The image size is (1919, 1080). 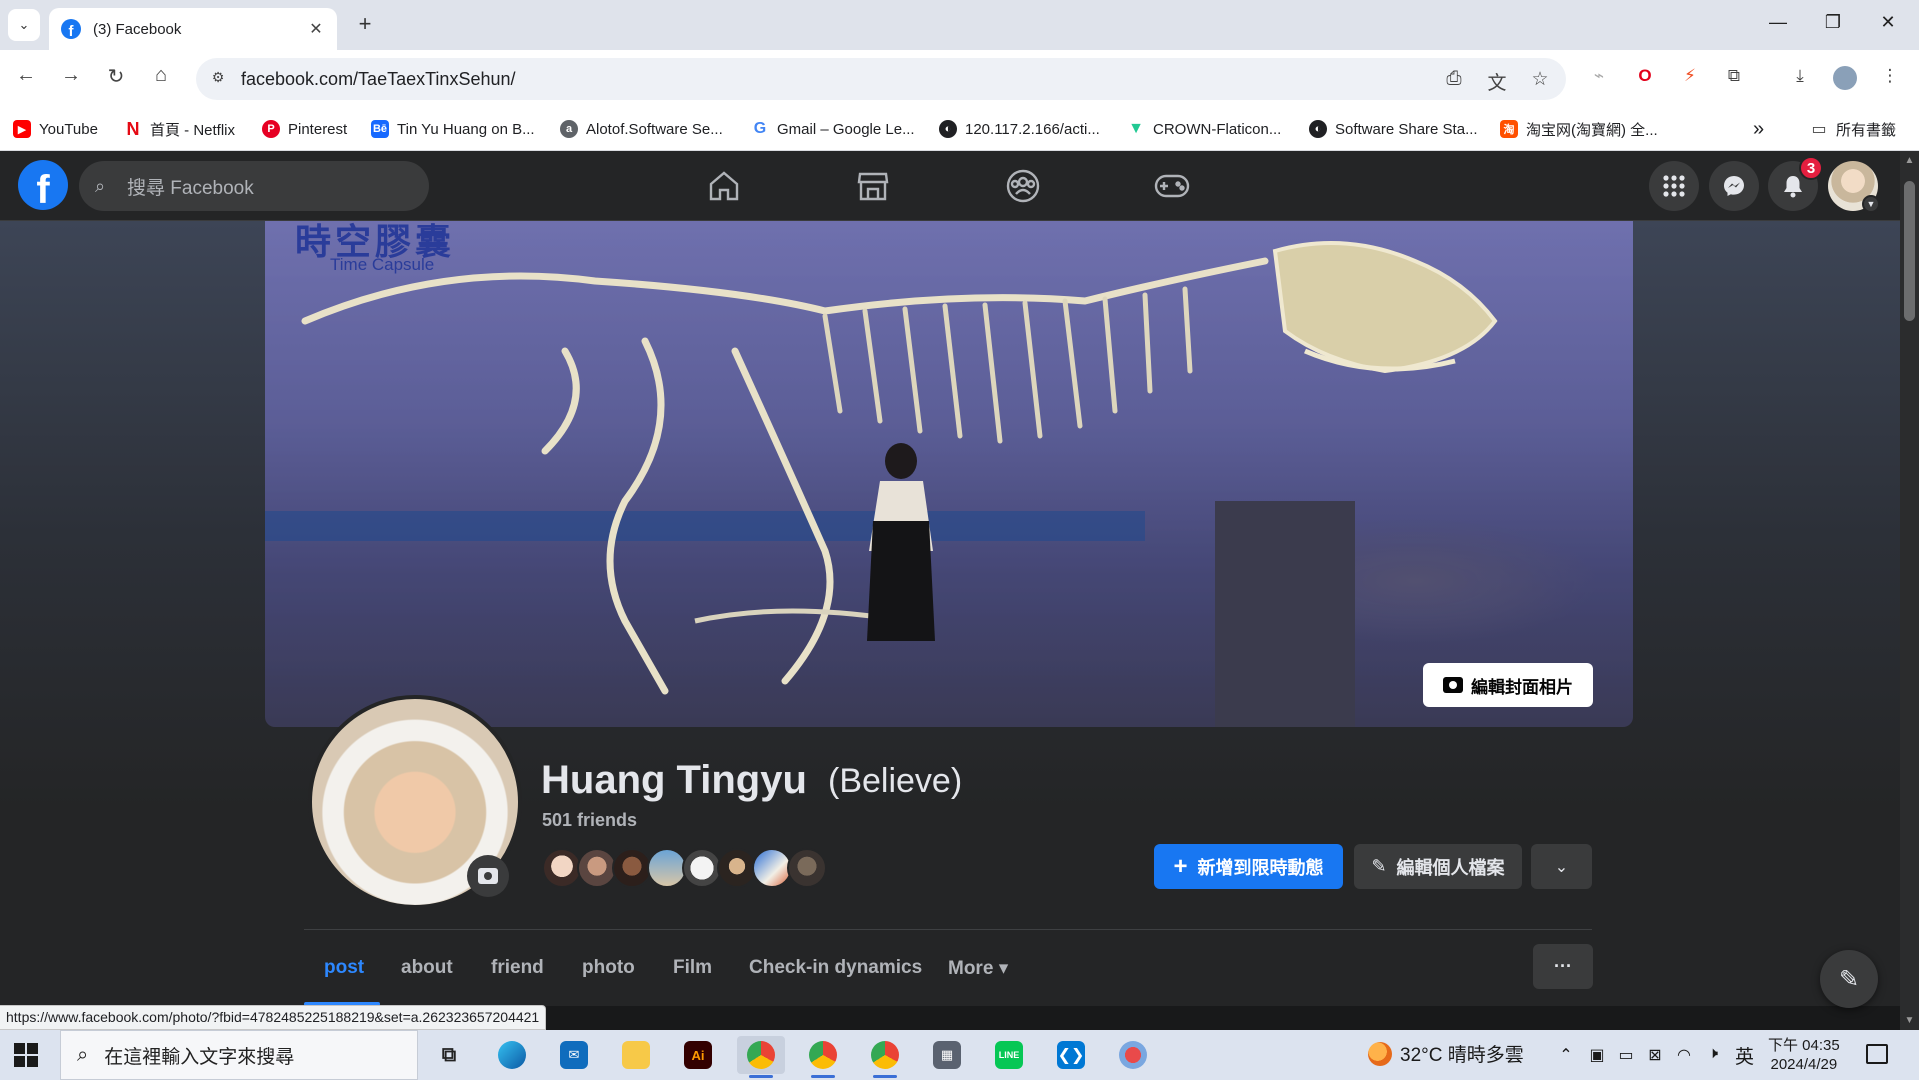 I want to click on marketplace-nav-icon, so click(x=873, y=186).